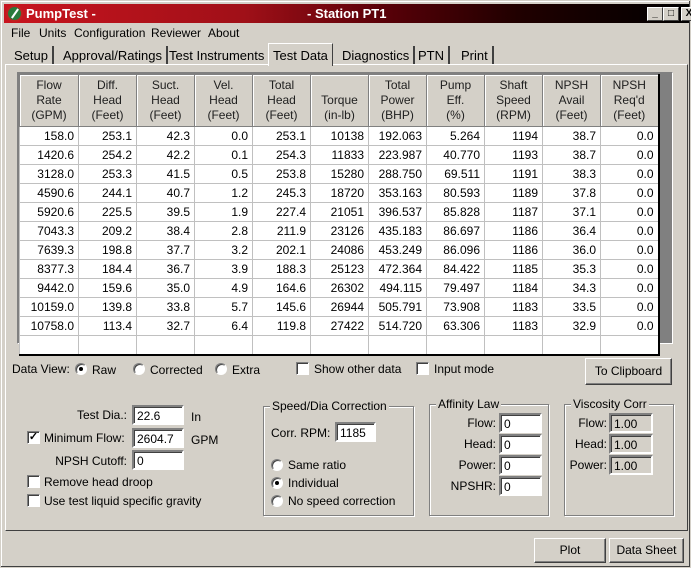 This screenshot has height=568, width=691. What do you see at coordinates (33, 481) in the screenshot?
I see `remove-head-droop-checkbox` at bounding box center [33, 481].